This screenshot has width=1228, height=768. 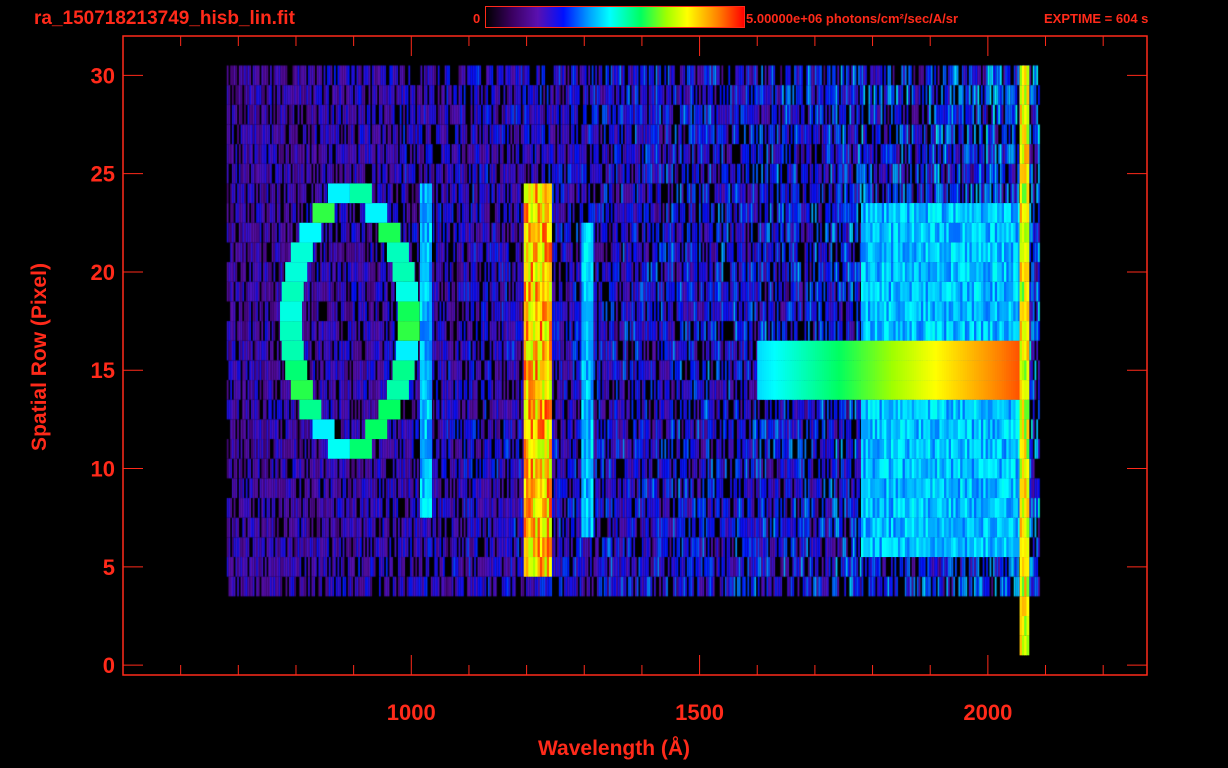 What do you see at coordinates (103, 75) in the screenshot?
I see `y-tick-label: 30` at bounding box center [103, 75].